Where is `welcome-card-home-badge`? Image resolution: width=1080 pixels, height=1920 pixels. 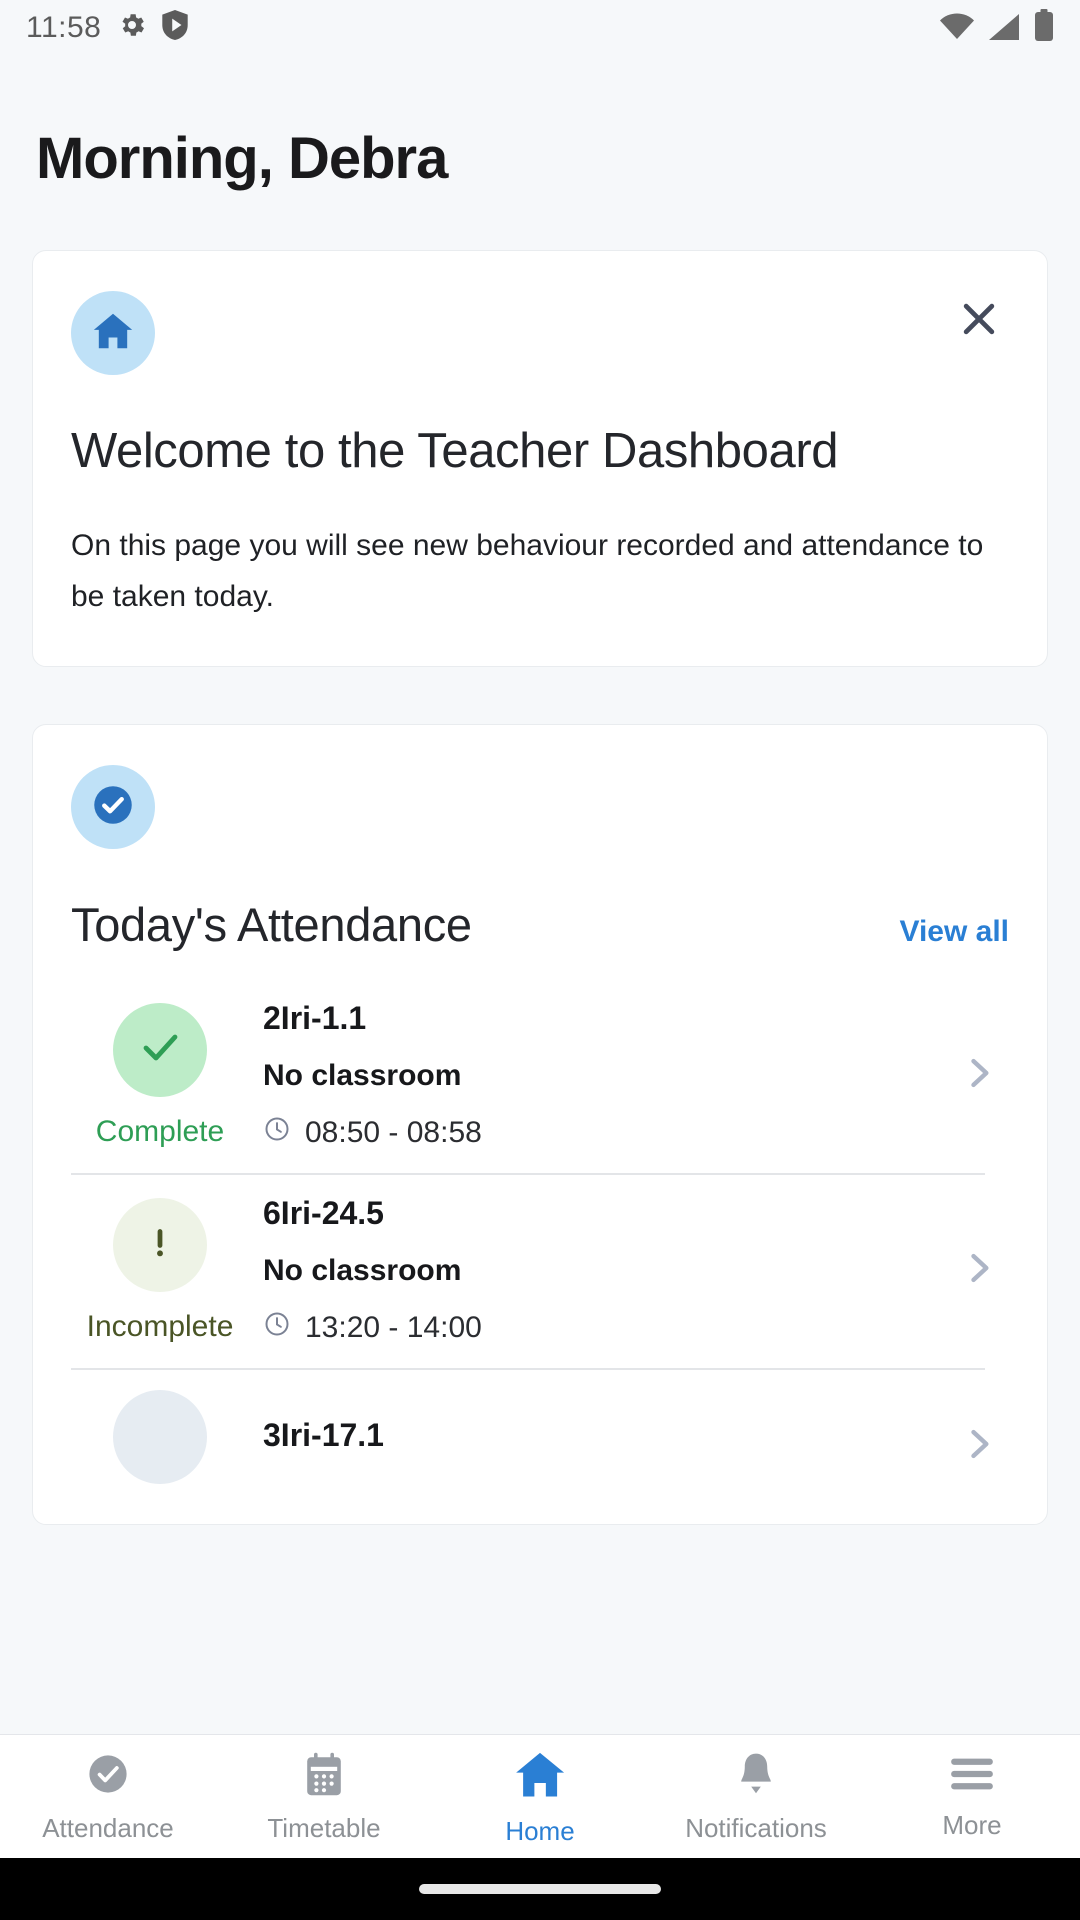
welcome-card-home-badge is located at coordinates (113, 333).